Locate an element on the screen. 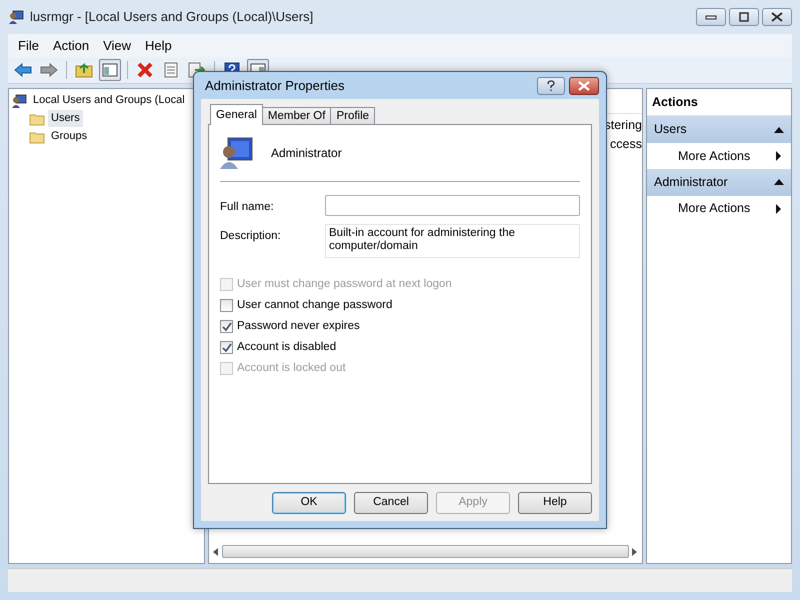 The height and width of the screenshot is (600, 800). window-title: lusrmgr - [Local Users and Groups (Local)\Users] is located at coordinates (172, 17).